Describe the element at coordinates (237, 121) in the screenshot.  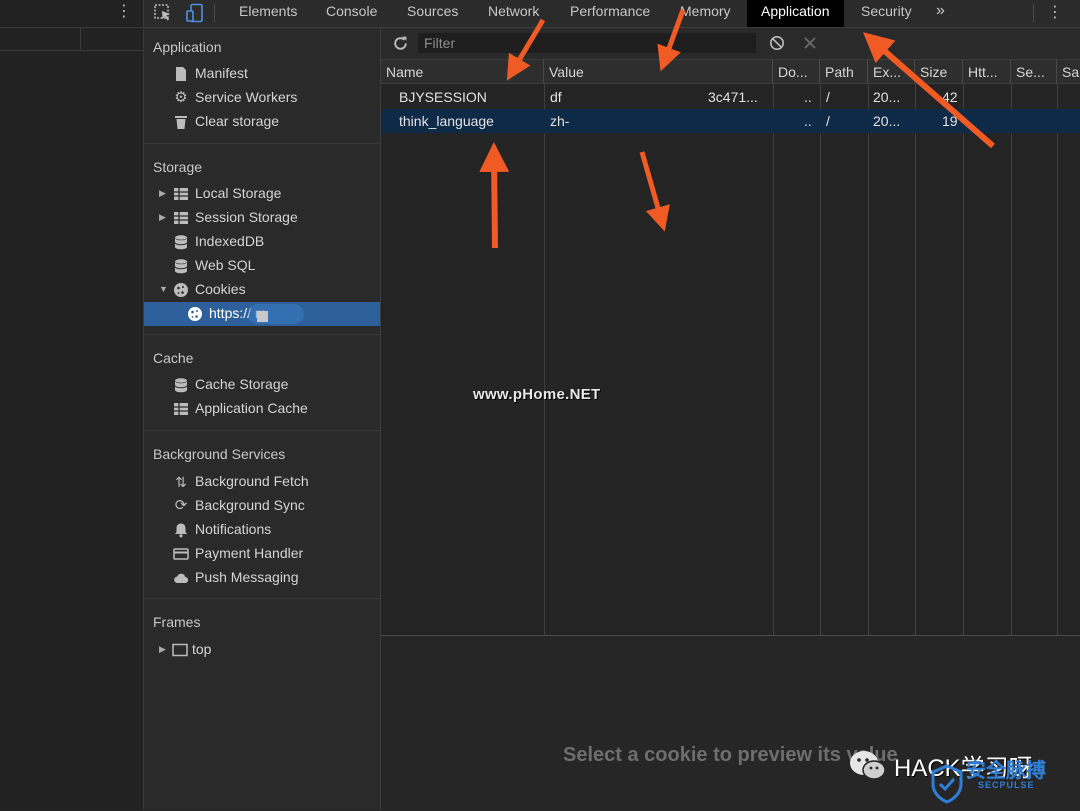
I see `sidebar-item-label: Clear storage` at that location.